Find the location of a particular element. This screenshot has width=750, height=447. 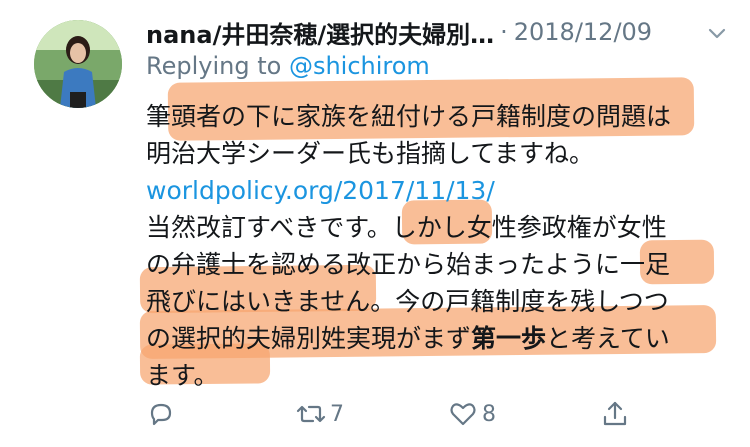

tweet-line: 飛びにはいきません。今の戸籍制度を残しつつ is located at coordinates (407, 301).